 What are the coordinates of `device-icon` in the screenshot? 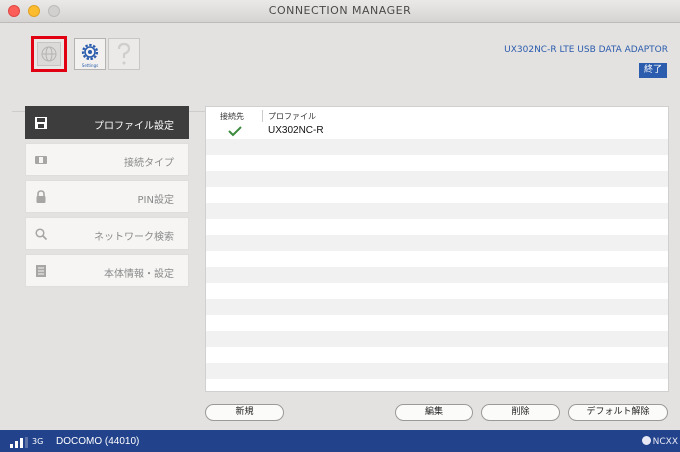 It's located at (41, 160).